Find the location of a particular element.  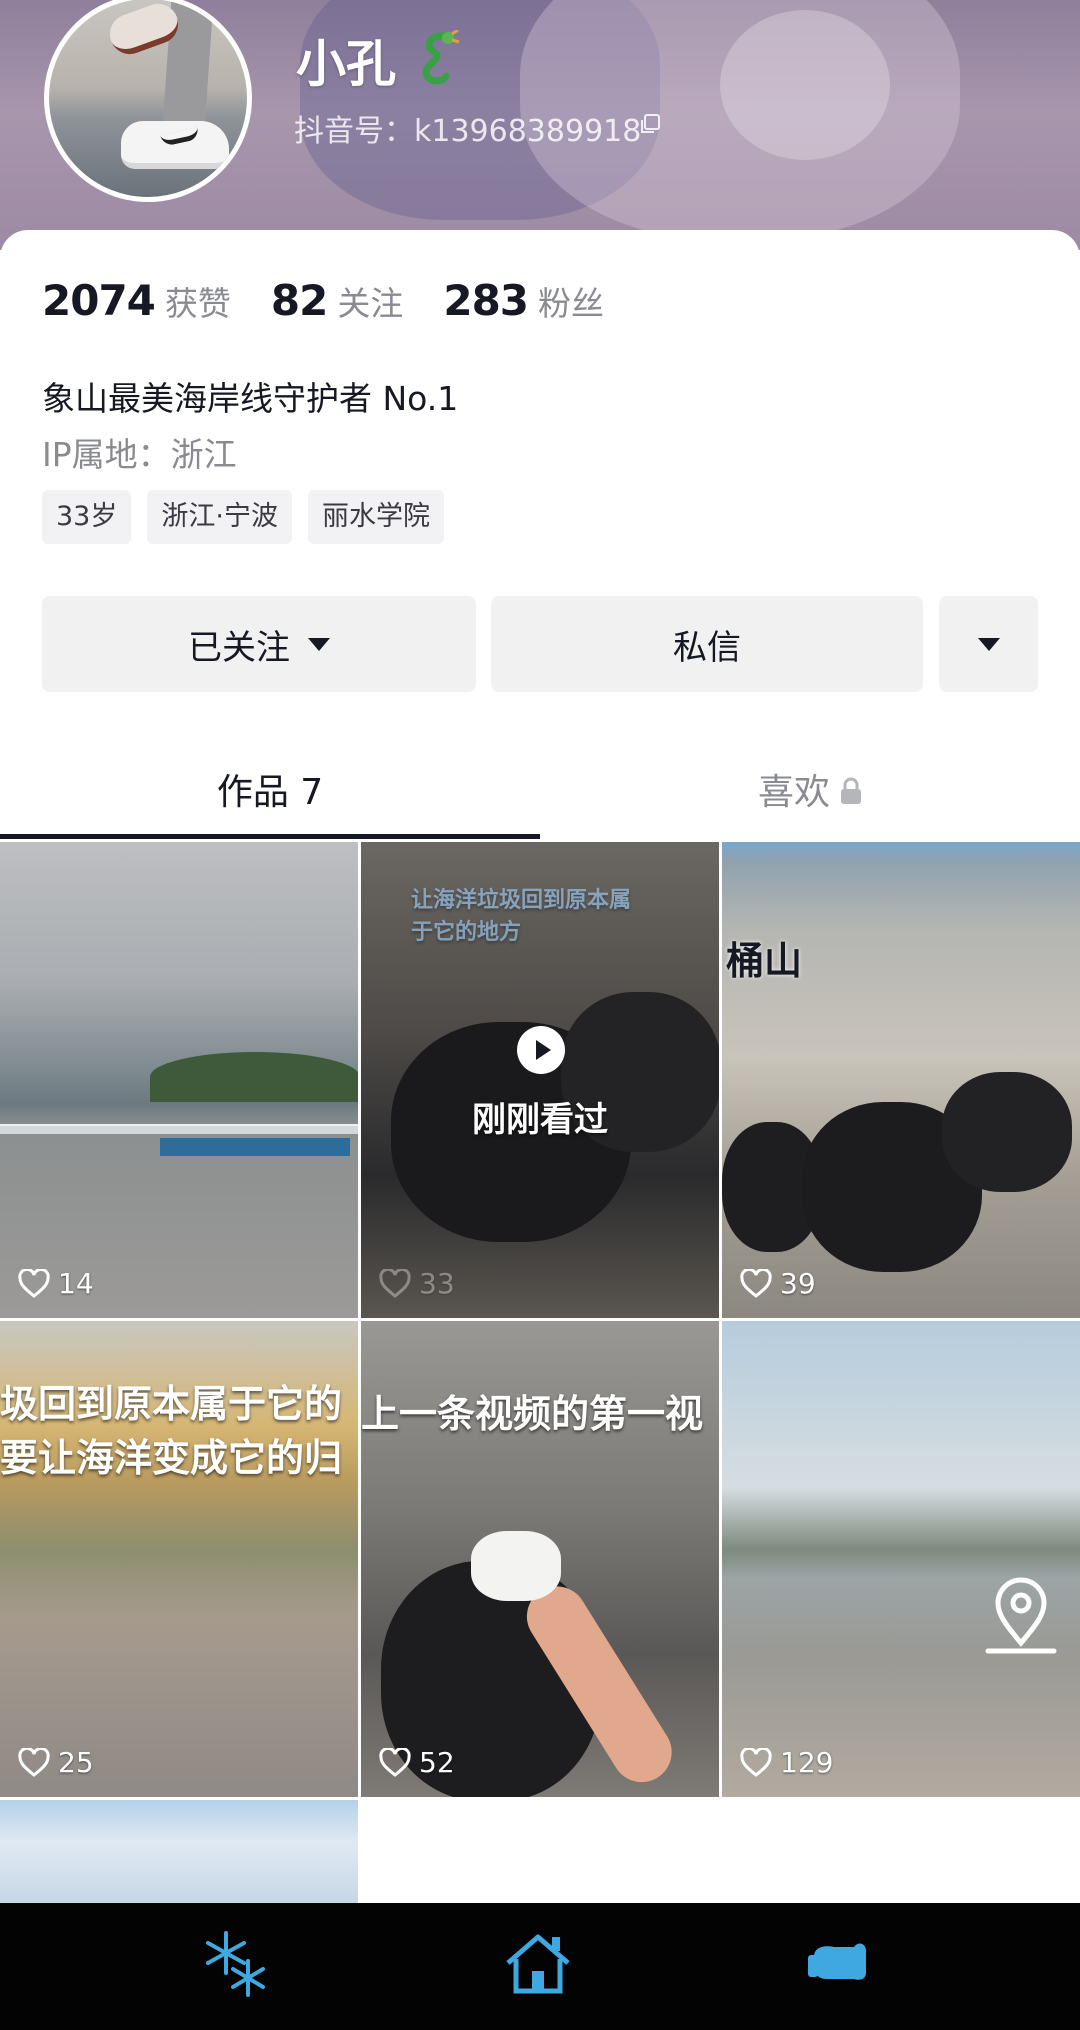

action-buttons: 已关注 私信 is located at coordinates (540, 644).